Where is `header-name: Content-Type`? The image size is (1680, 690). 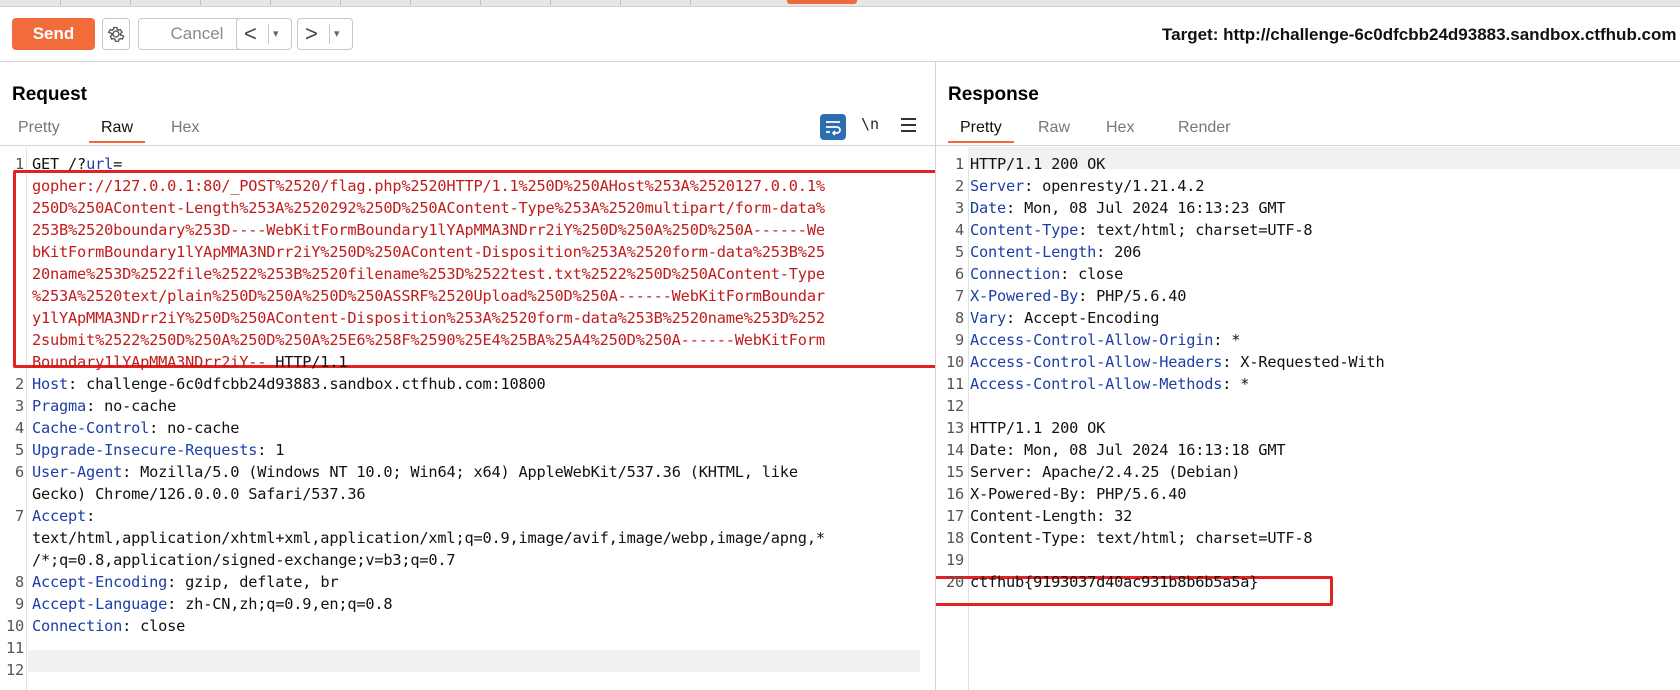
header-name: Content-Type is located at coordinates (1024, 230).